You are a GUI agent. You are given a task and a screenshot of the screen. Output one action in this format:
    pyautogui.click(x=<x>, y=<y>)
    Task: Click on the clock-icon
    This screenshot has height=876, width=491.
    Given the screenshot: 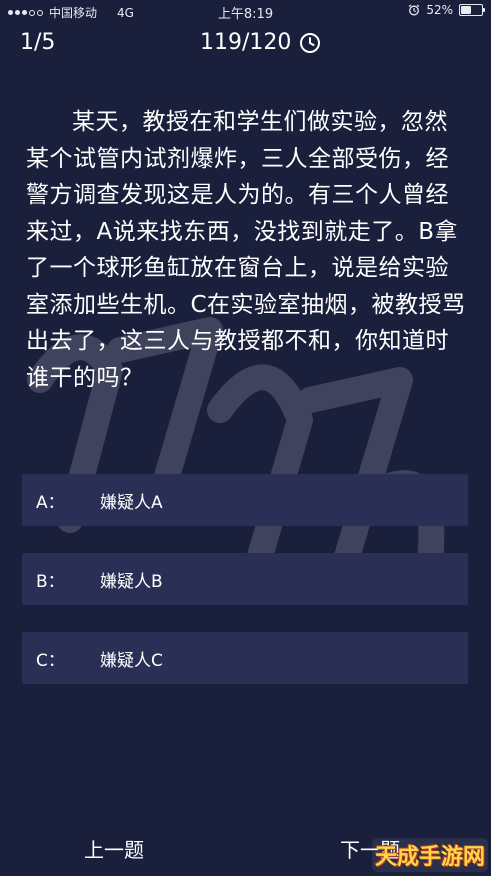 What is the action you would take?
    pyautogui.click(x=310, y=43)
    